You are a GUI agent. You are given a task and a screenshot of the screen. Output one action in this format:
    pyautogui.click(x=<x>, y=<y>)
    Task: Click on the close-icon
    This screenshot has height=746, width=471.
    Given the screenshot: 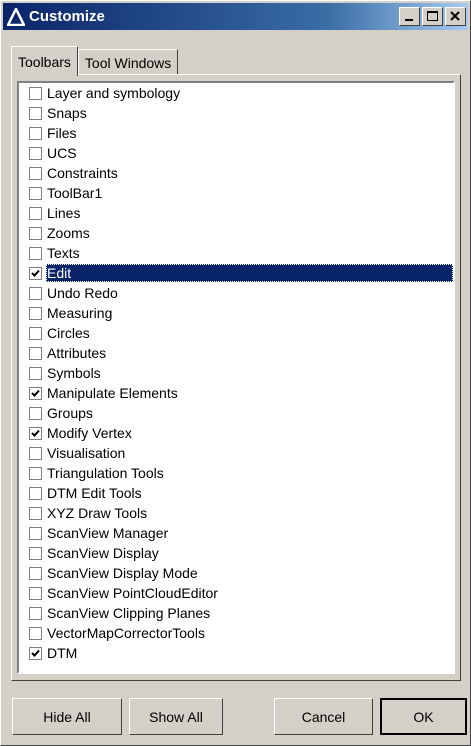 What is the action you would take?
    pyautogui.click(x=455, y=16)
    